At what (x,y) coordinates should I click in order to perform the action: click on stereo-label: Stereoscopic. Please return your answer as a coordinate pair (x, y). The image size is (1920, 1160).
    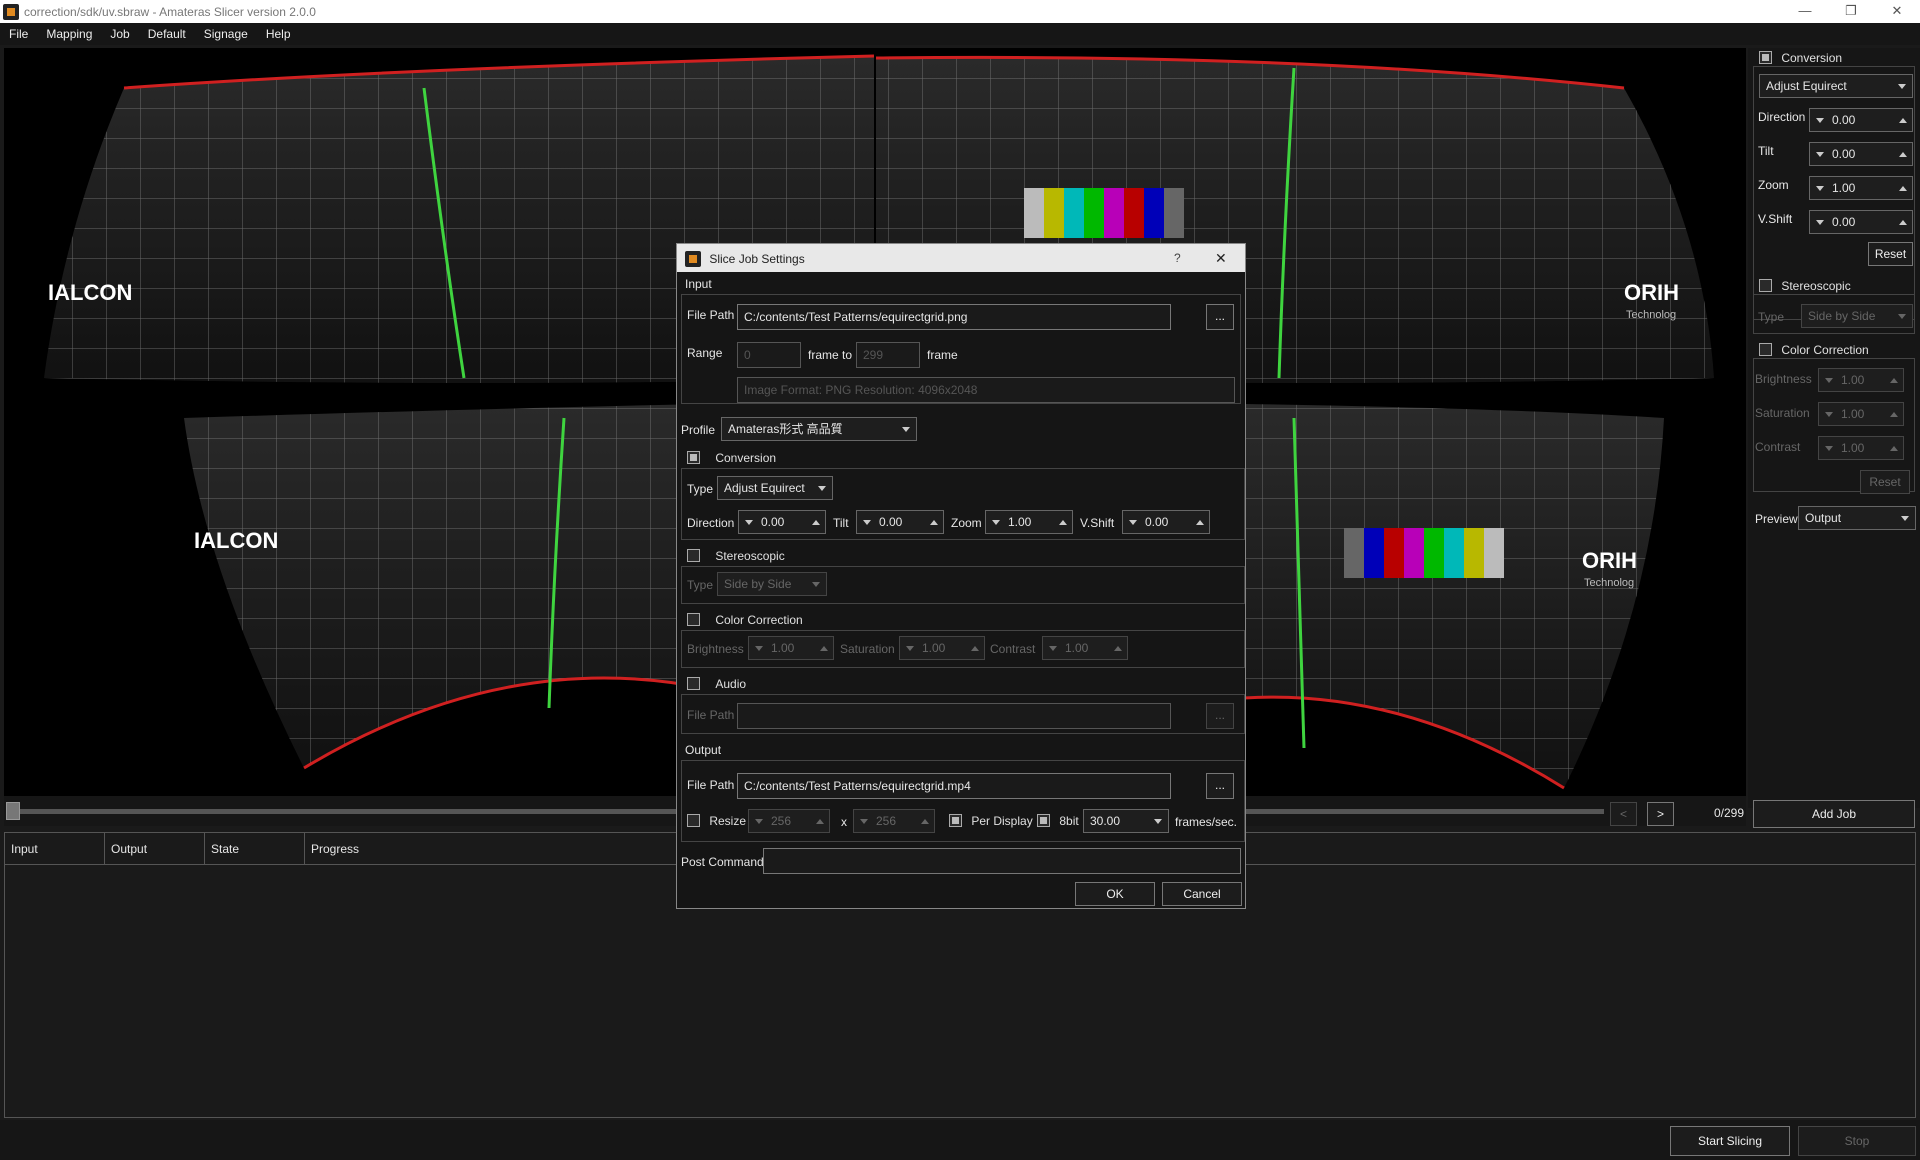
    Looking at the image, I should click on (750, 555).